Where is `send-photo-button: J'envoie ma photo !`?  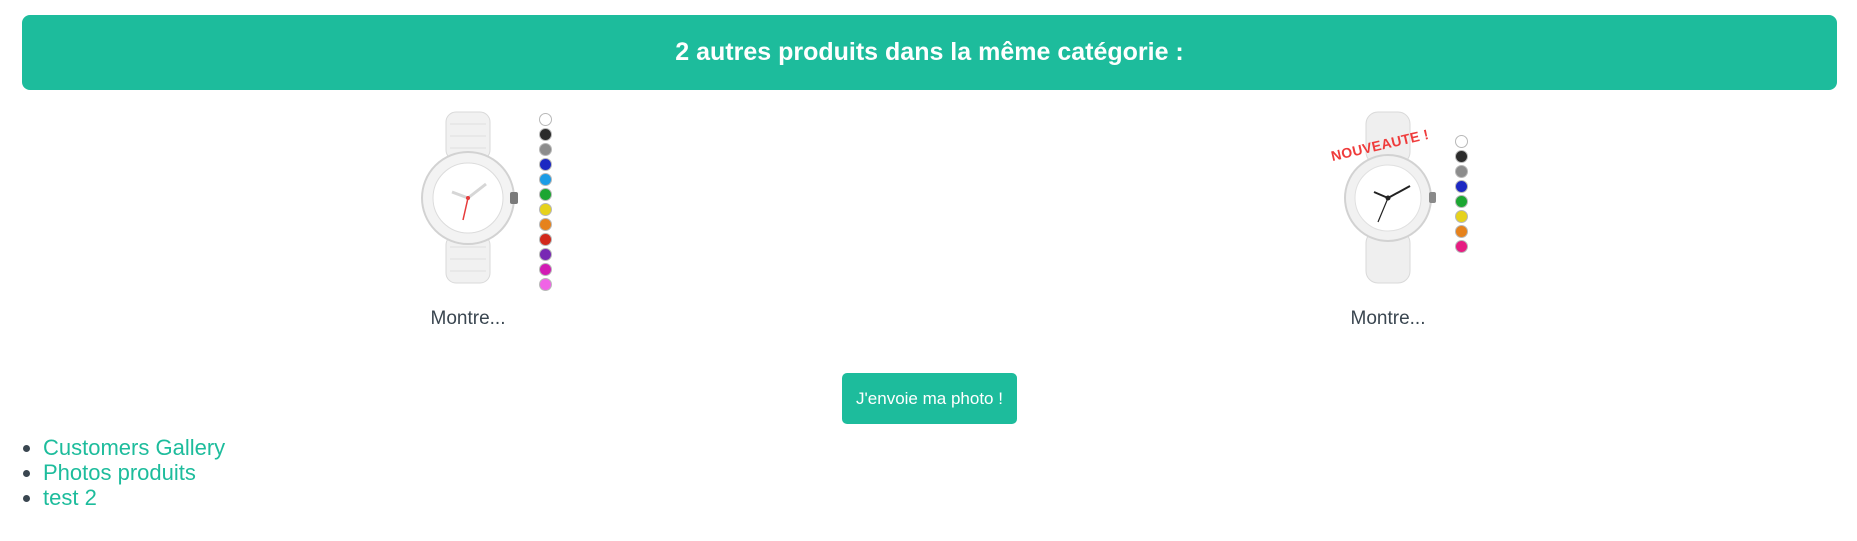 send-photo-button: J'envoie ma photo ! is located at coordinates (929, 398).